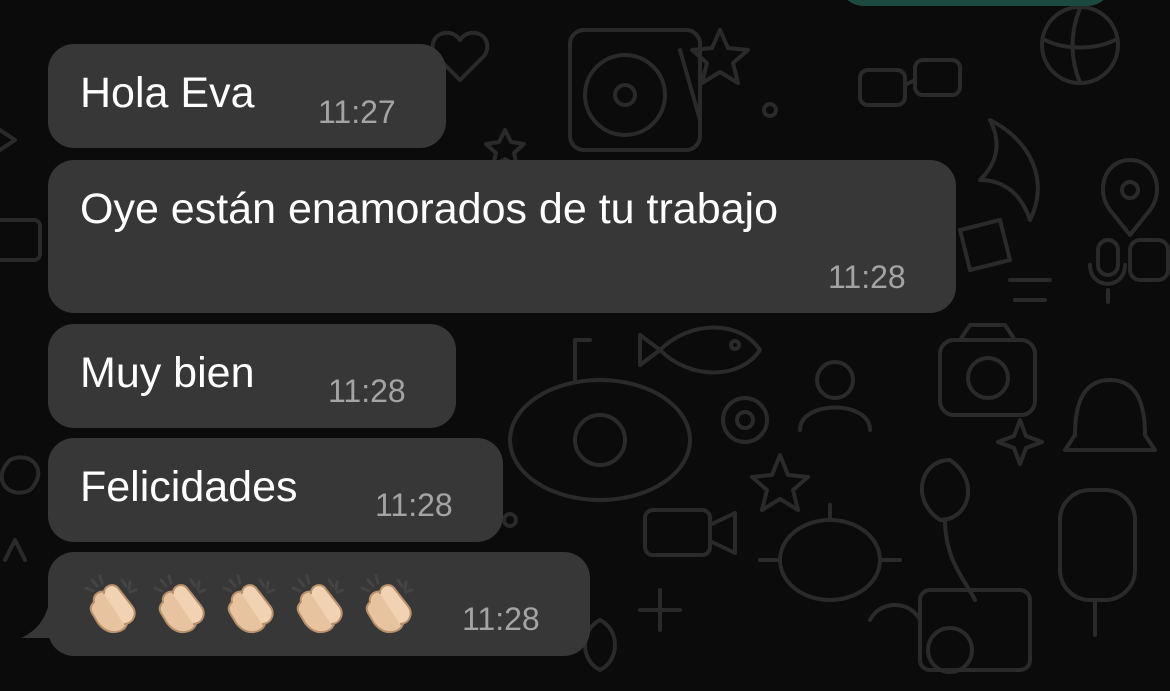  I want to click on message-bubble: Muy bien 11:28, so click(252, 376).